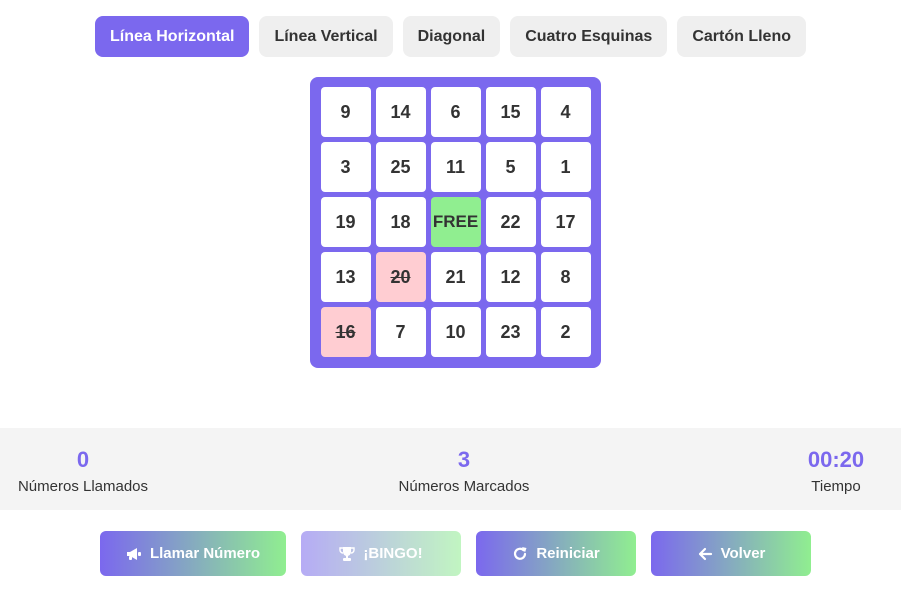 The height and width of the screenshot is (593, 901). I want to click on stat-value: 00:20, so click(836, 459).